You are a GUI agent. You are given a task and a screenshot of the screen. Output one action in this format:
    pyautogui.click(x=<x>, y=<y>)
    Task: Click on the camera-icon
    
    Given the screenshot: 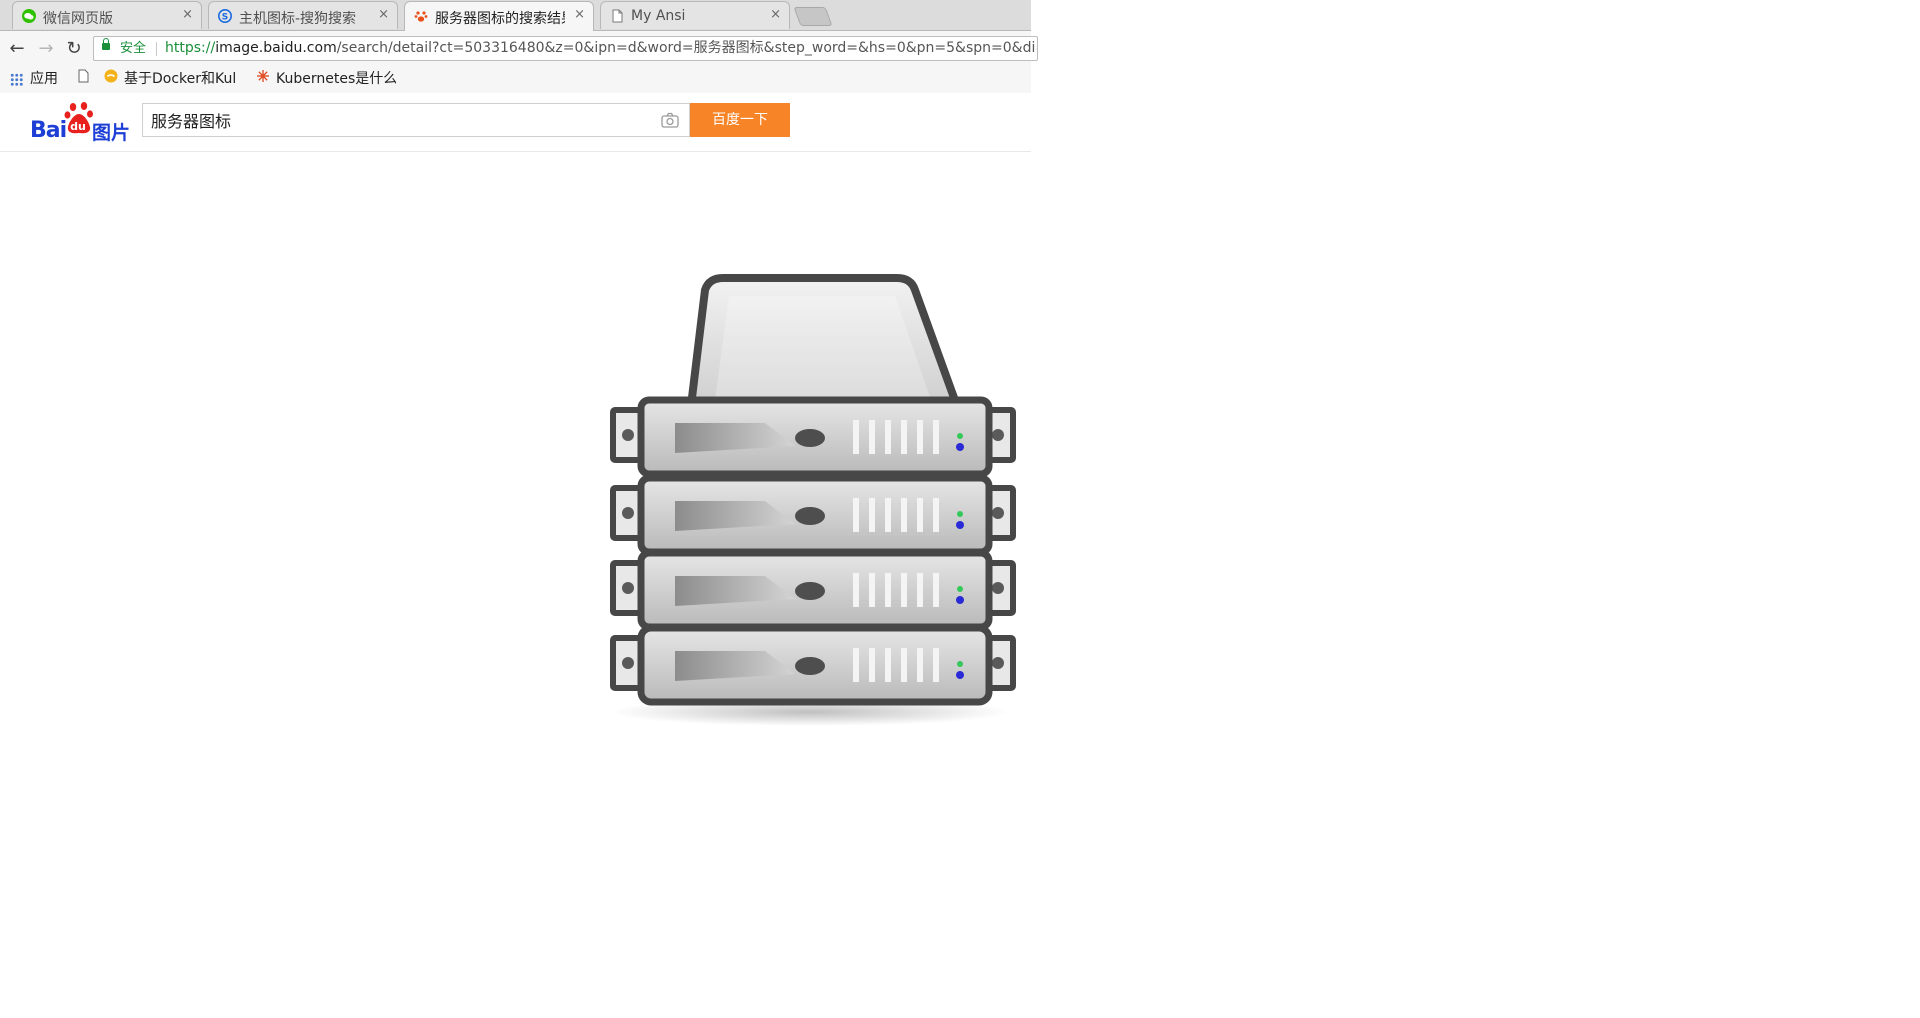 What is the action you would take?
    pyautogui.click(x=670, y=121)
    